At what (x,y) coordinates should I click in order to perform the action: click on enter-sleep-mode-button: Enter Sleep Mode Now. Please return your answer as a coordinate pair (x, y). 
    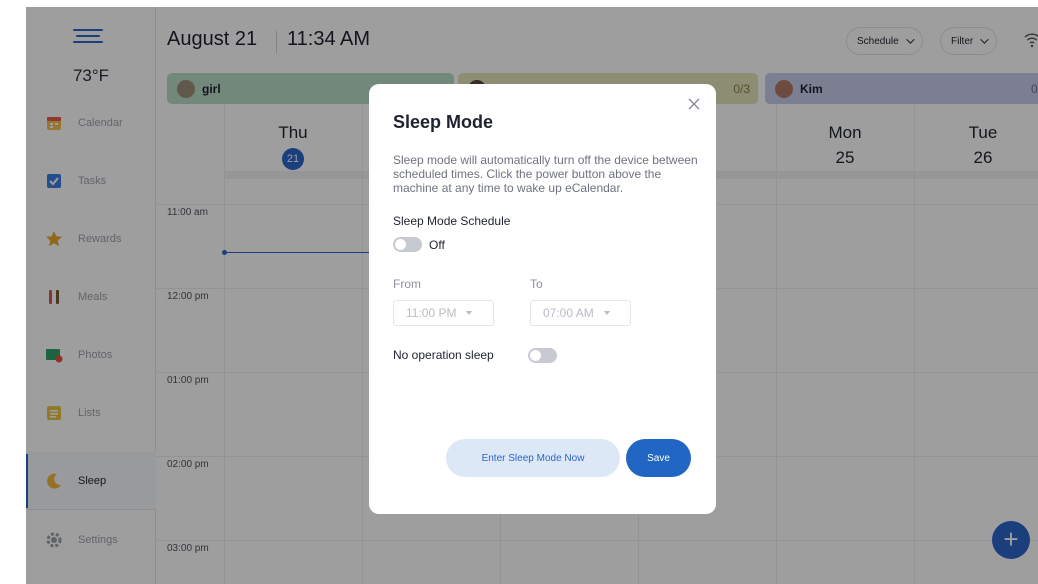
    Looking at the image, I should click on (533, 458).